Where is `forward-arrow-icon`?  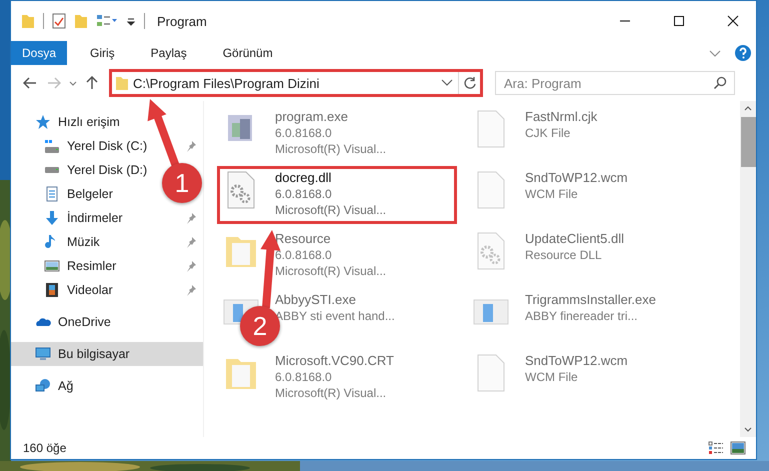
forward-arrow-icon is located at coordinates (54, 83).